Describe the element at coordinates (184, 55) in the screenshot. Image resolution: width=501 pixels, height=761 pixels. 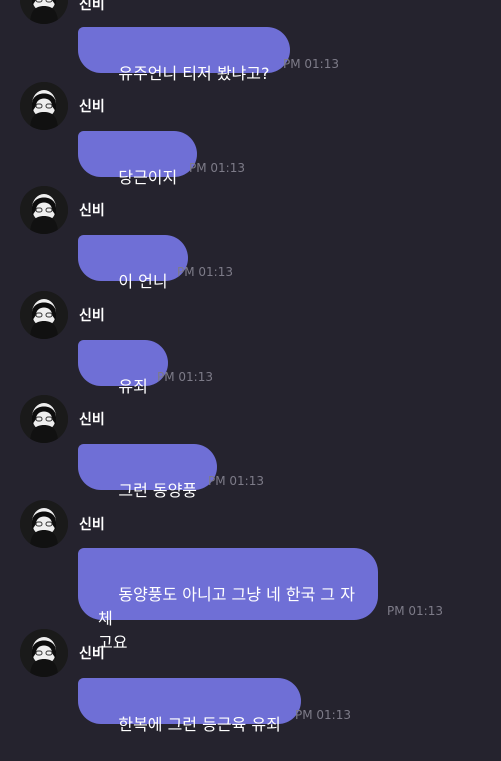
I see `message-bubble: 유주언니 티저 봤냐고?` at that location.